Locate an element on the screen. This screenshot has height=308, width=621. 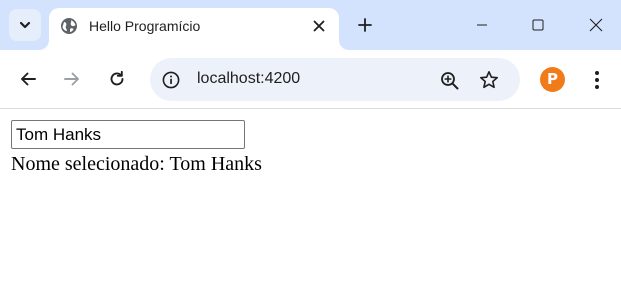
minimize-button is located at coordinates (482, 25).